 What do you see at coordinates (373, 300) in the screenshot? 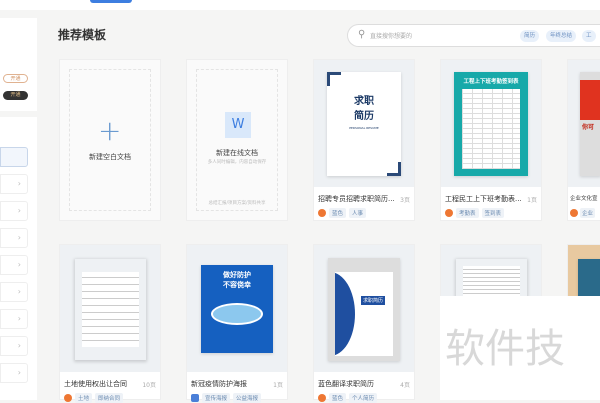
I see `thumb-text: 求职简历` at bounding box center [373, 300].